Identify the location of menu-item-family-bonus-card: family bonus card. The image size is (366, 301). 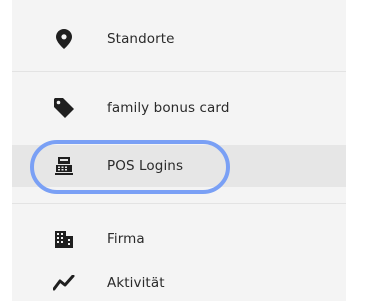
(179, 108).